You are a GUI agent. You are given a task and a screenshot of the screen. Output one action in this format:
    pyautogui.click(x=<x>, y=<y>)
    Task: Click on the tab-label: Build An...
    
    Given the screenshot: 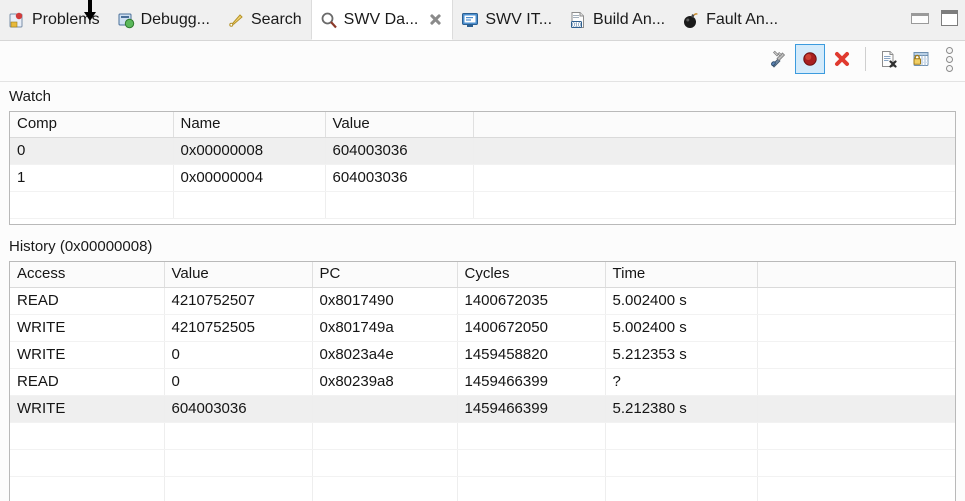 What is the action you would take?
    pyautogui.click(x=629, y=19)
    